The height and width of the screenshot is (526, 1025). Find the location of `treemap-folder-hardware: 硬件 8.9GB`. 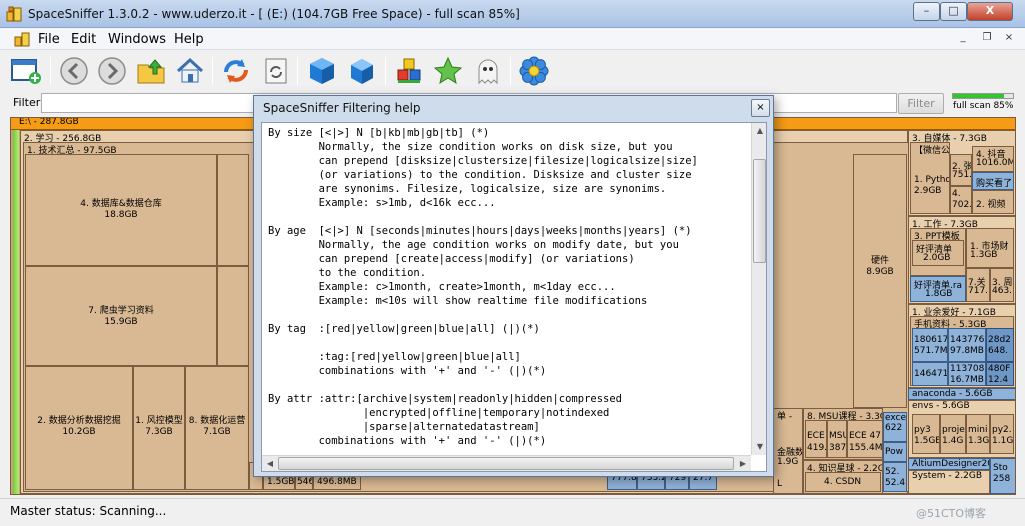

treemap-folder-hardware: 硬件 8.9GB is located at coordinates (880, 281).